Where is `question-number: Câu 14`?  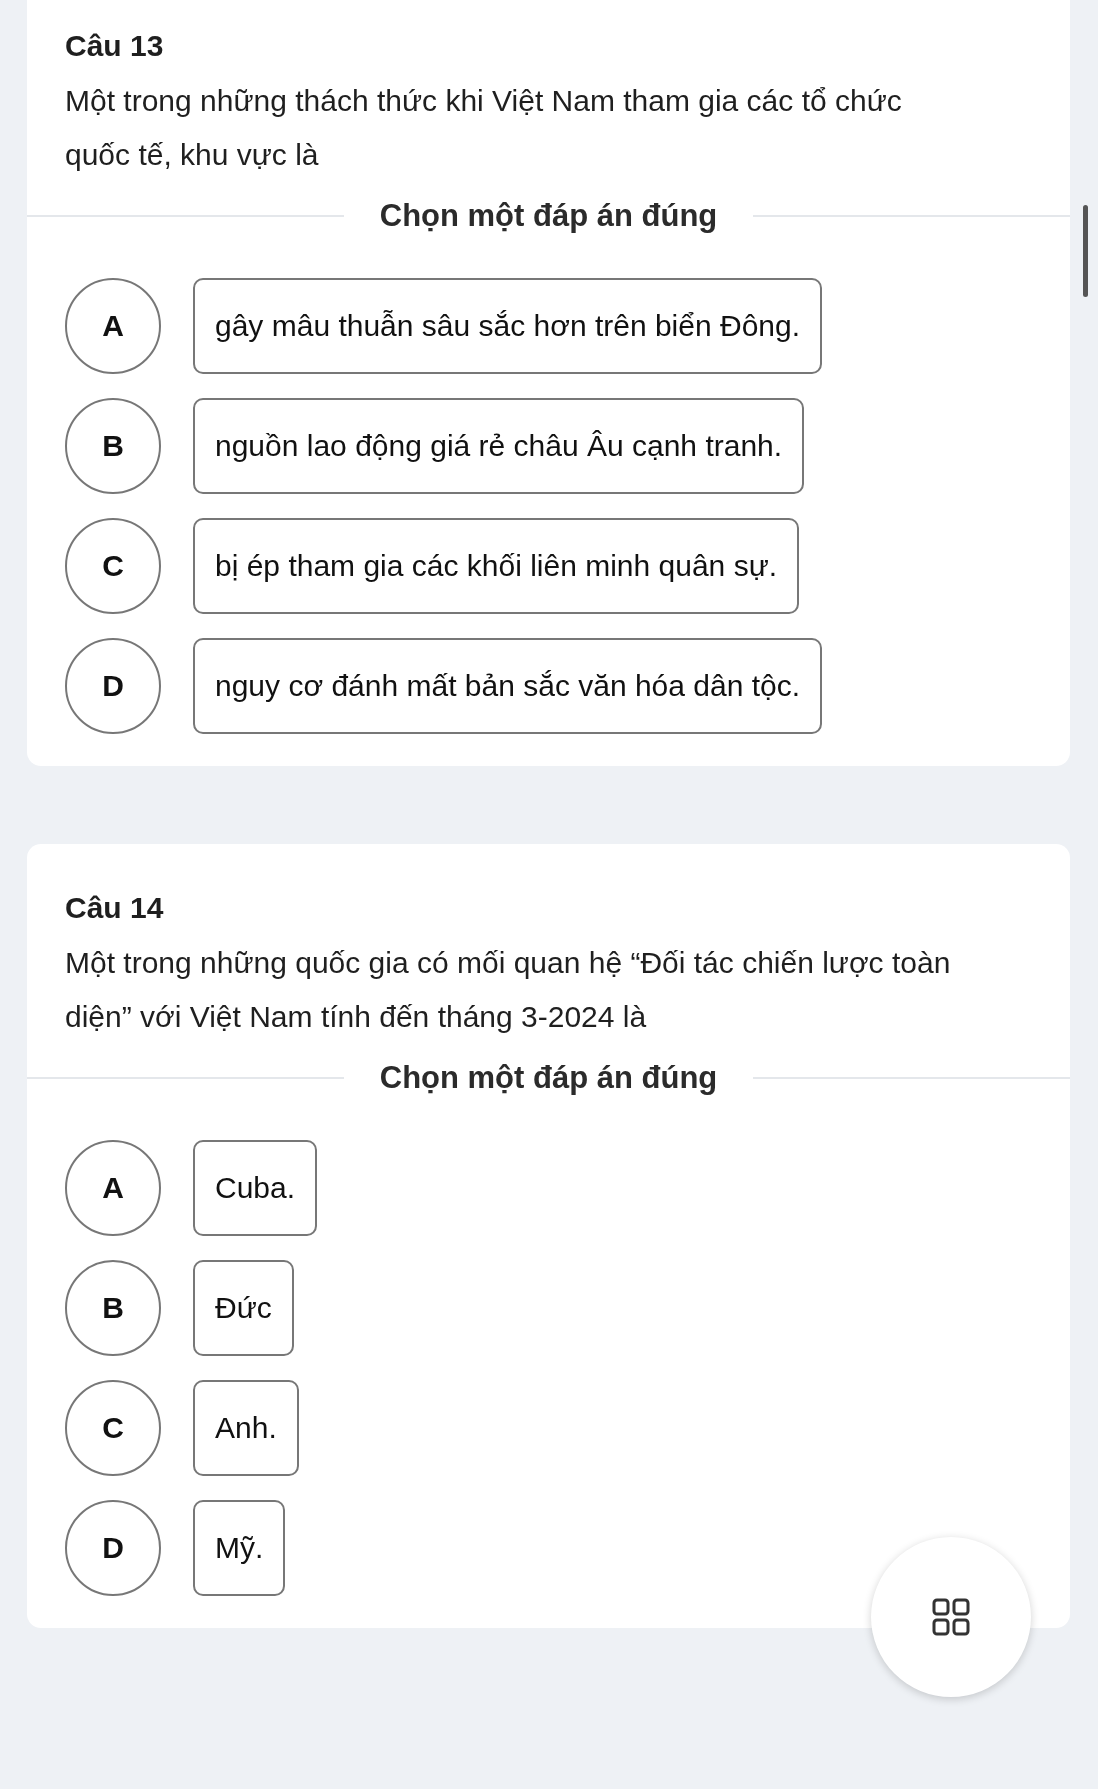 question-number: Câu 14 is located at coordinates (115, 908).